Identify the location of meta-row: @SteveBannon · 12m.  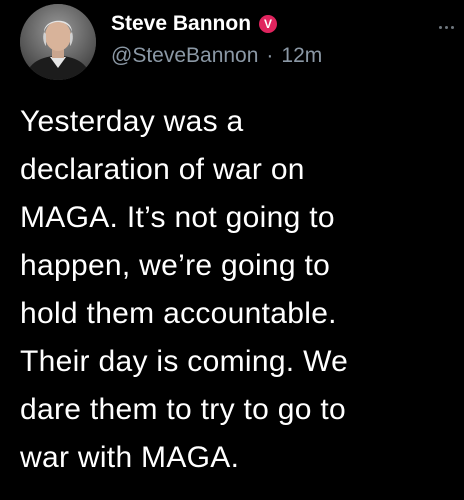
(216, 56).